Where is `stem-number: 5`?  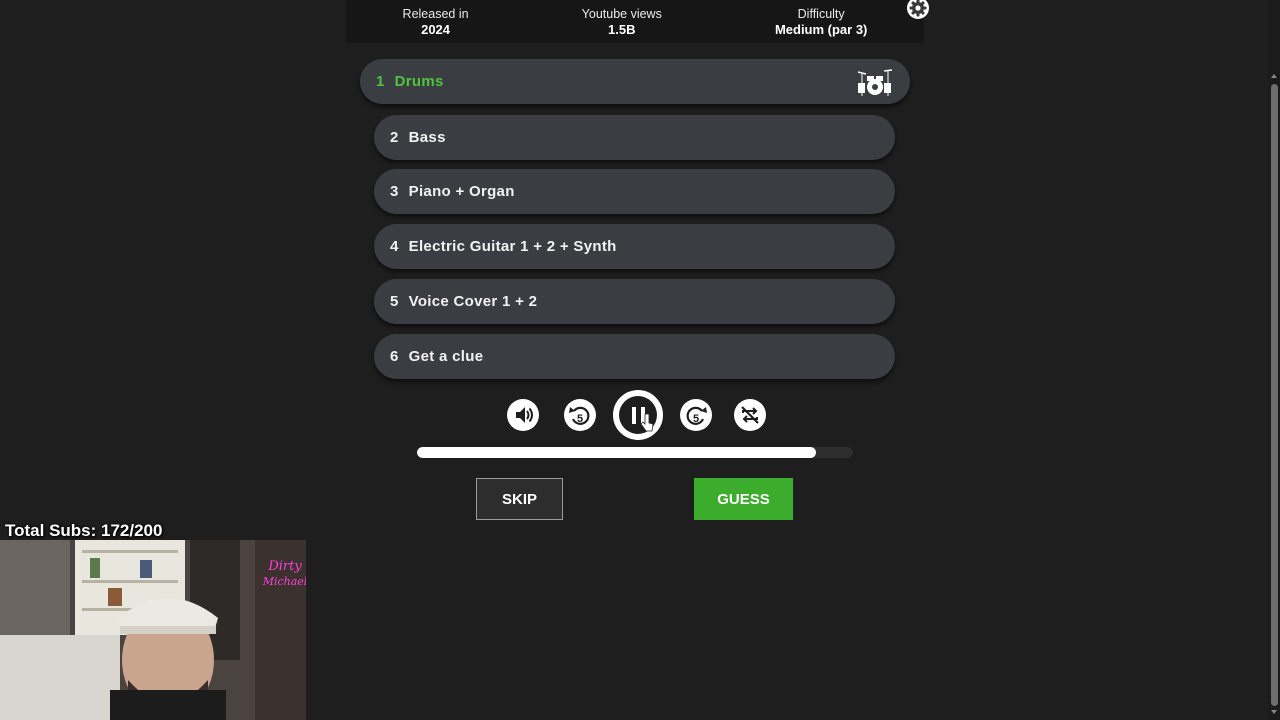 stem-number: 5 is located at coordinates (394, 301).